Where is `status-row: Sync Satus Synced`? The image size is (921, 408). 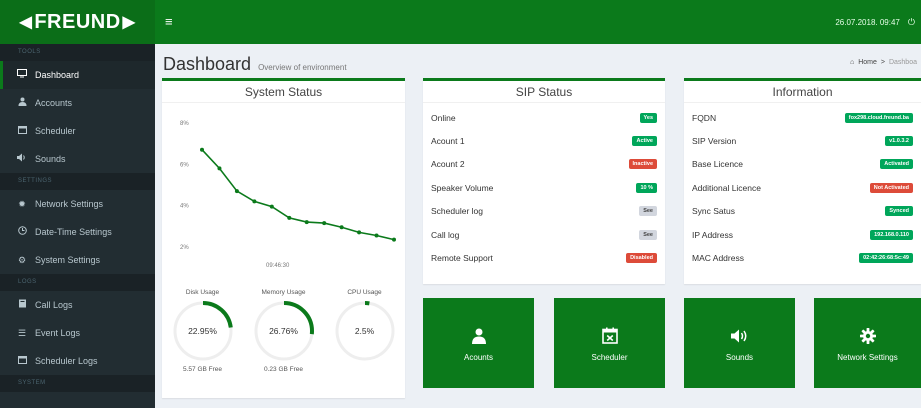
status-row: Sync Satus Synced is located at coordinates (802, 211).